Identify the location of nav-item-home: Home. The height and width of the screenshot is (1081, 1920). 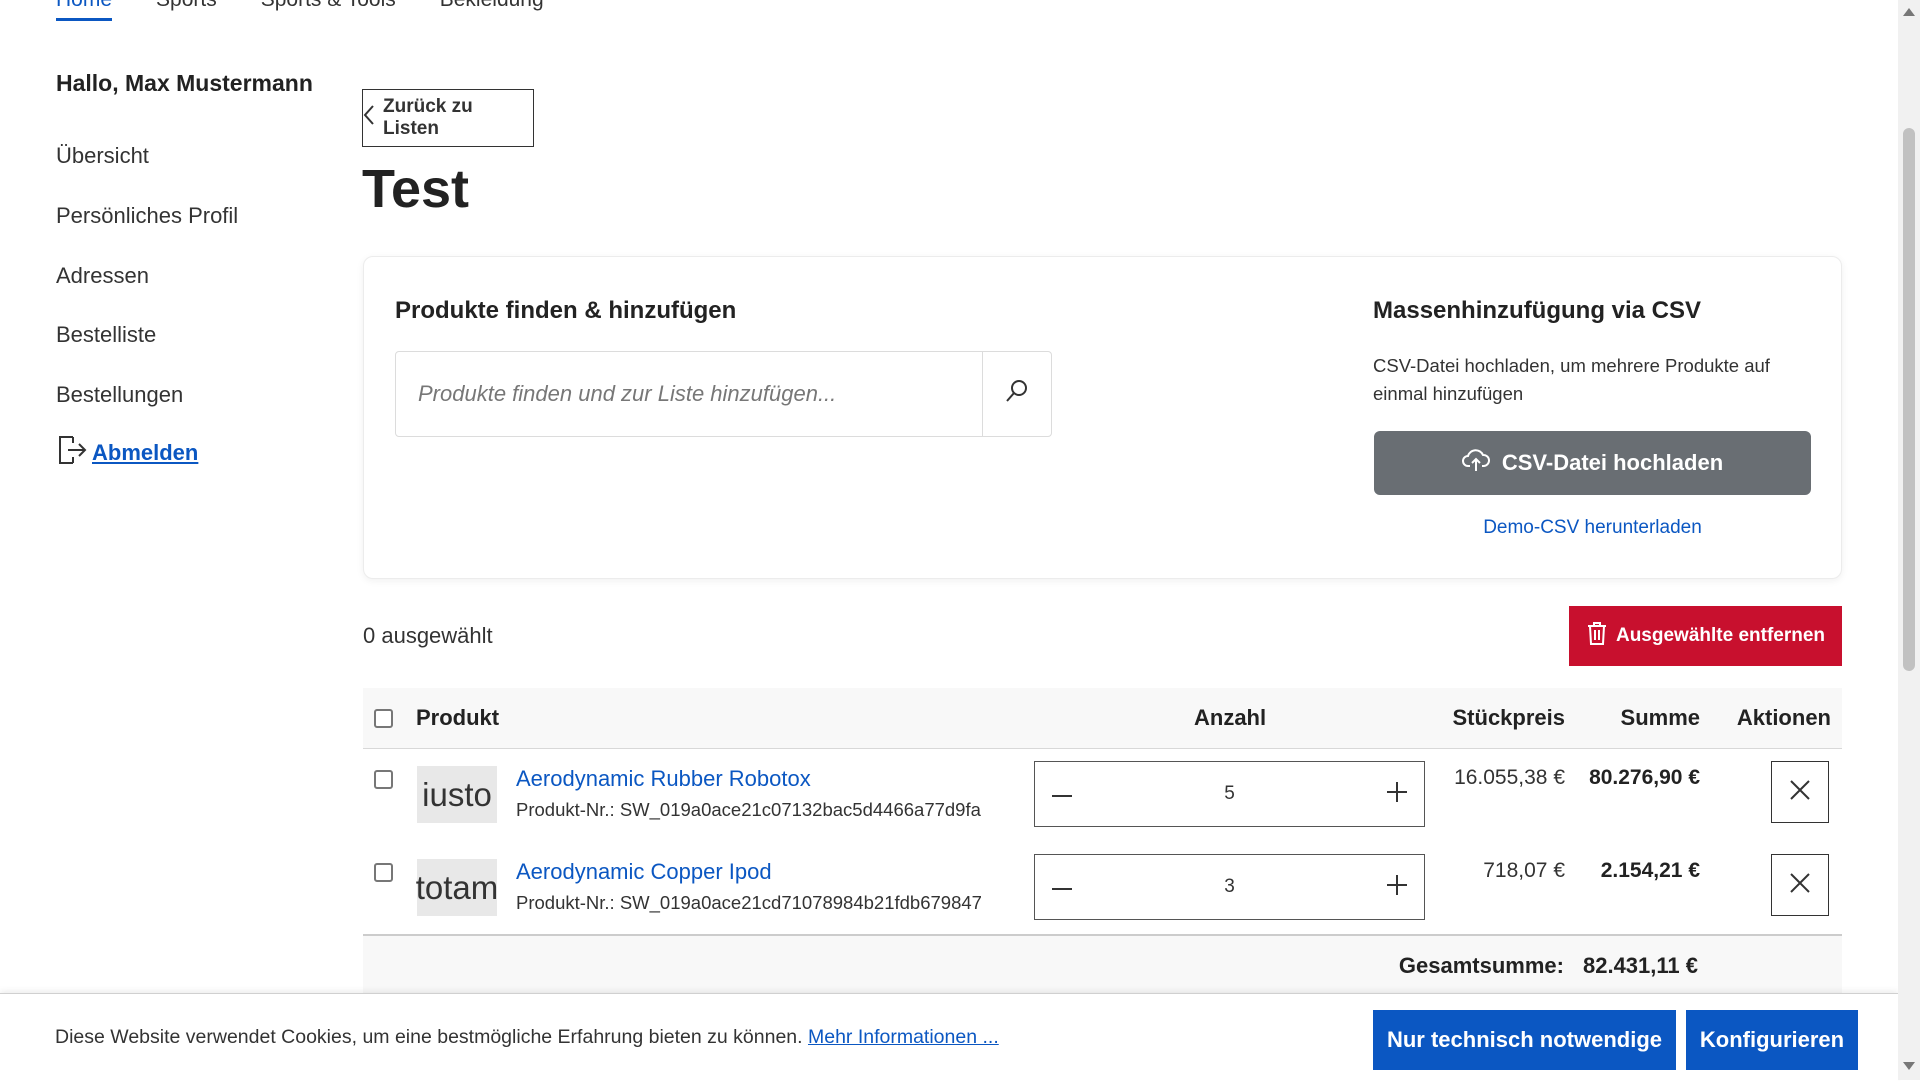
(84, 10).